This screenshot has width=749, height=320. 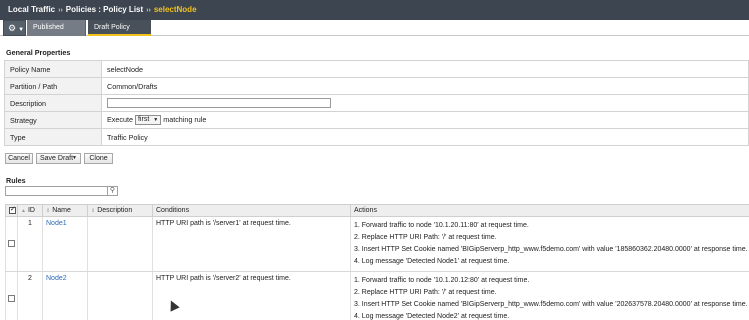 What do you see at coordinates (53, 137) in the screenshot?
I see `type-label: Type` at bounding box center [53, 137].